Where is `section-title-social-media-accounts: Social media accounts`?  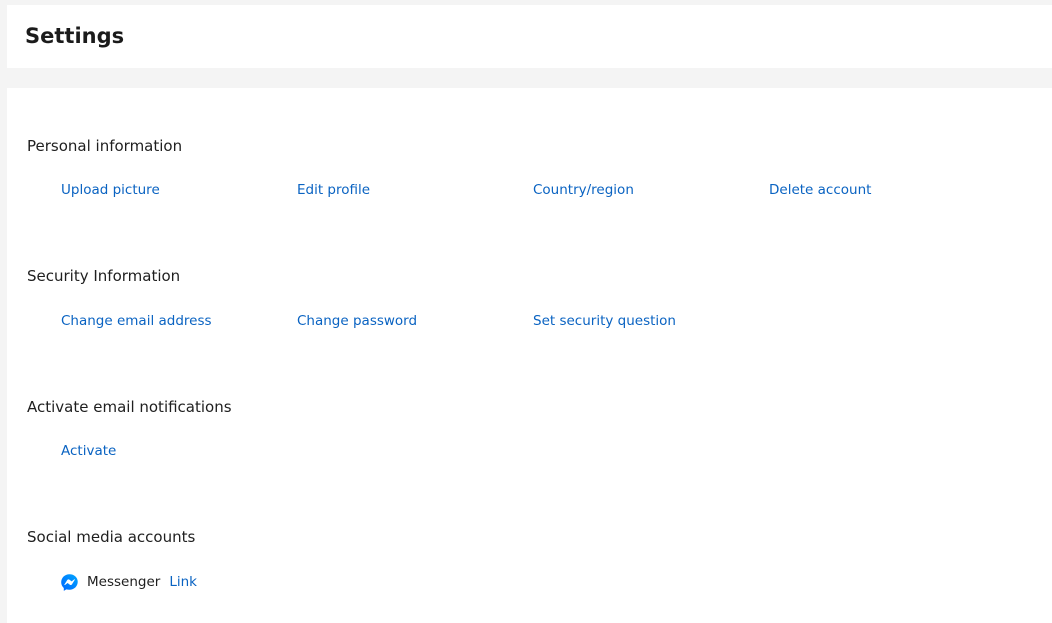 section-title-social-media-accounts: Social media accounts is located at coordinates (111, 537).